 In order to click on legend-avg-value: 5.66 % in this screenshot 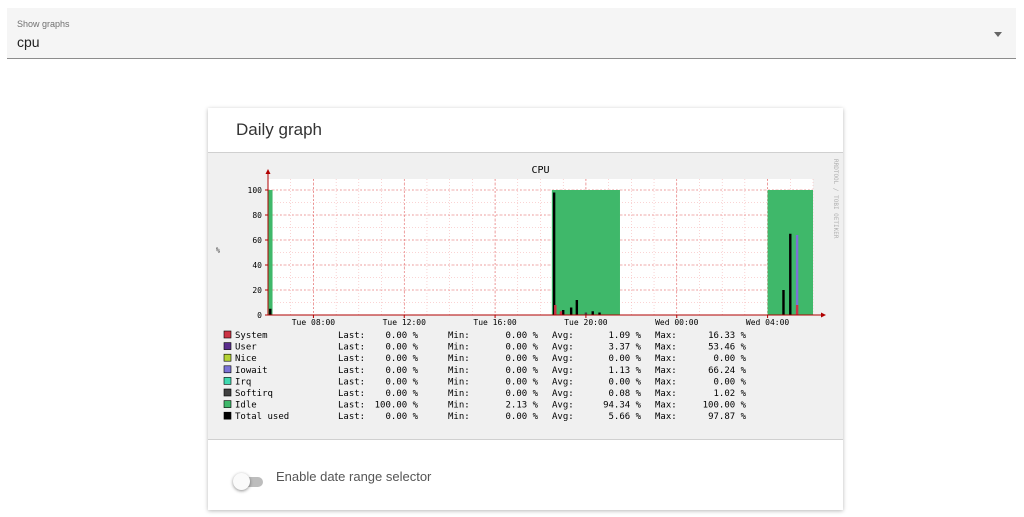, I will do `click(624, 417)`.